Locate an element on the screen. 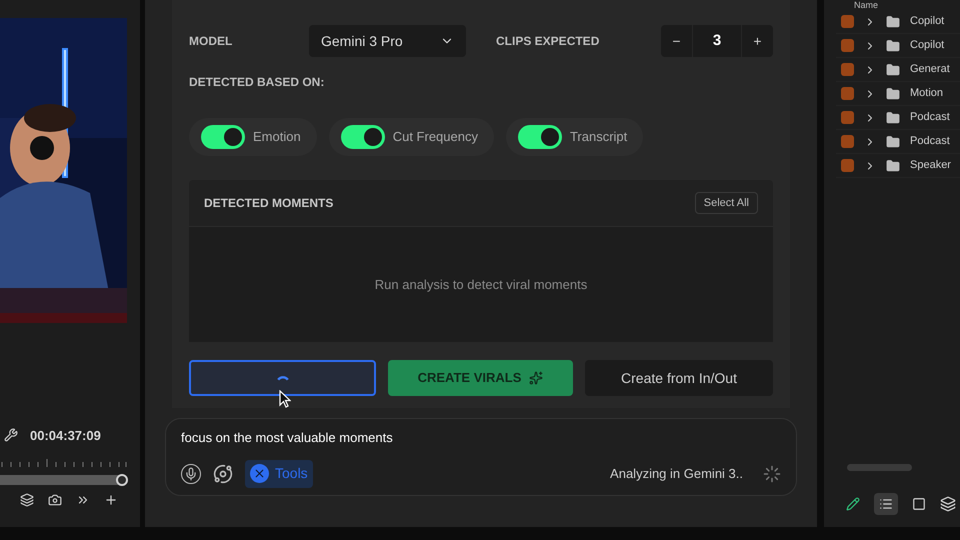 The image size is (960, 540). toggle-label: Transcript is located at coordinates (599, 137).